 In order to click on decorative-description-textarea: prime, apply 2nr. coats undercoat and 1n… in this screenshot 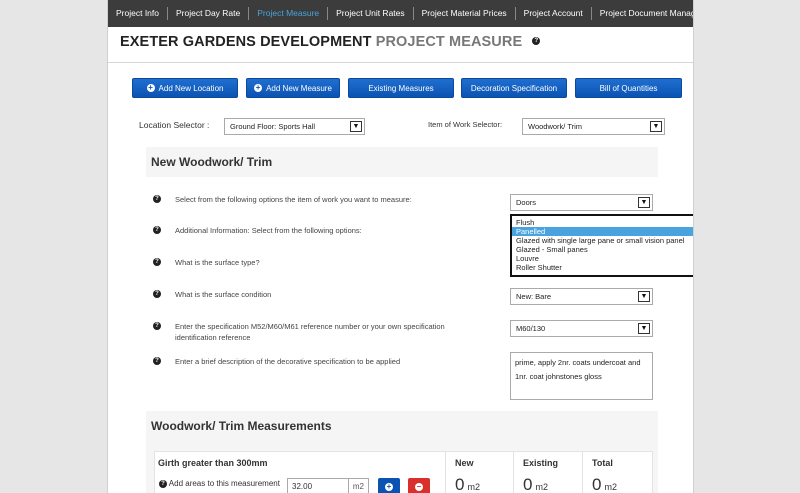, I will do `click(581, 376)`.